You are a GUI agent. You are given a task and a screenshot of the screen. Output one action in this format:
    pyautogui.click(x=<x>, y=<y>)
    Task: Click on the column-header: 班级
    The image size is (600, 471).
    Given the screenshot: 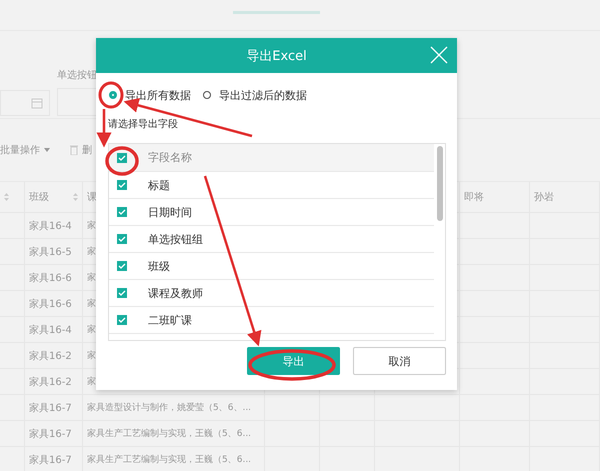 What is the action you would take?
    pyautogui.click(x=39, y=197)
    